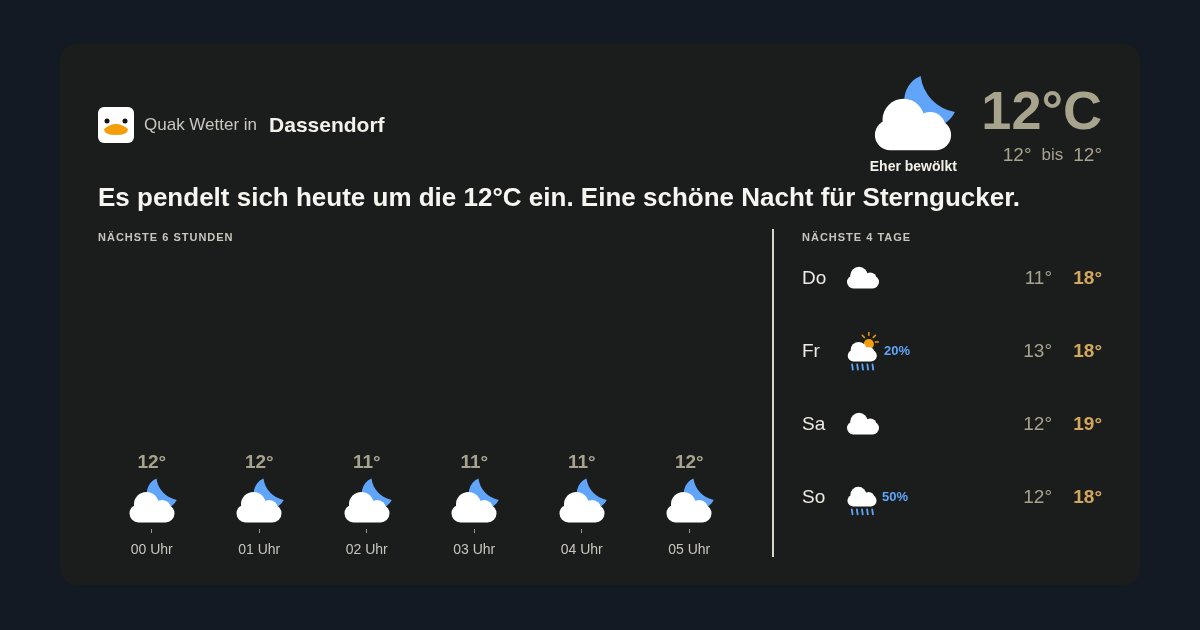  What do you see at coordinates (581, 549) in the screenshot?
I see `hour-label: 04 Uhr` at bounding box center [581, 549].